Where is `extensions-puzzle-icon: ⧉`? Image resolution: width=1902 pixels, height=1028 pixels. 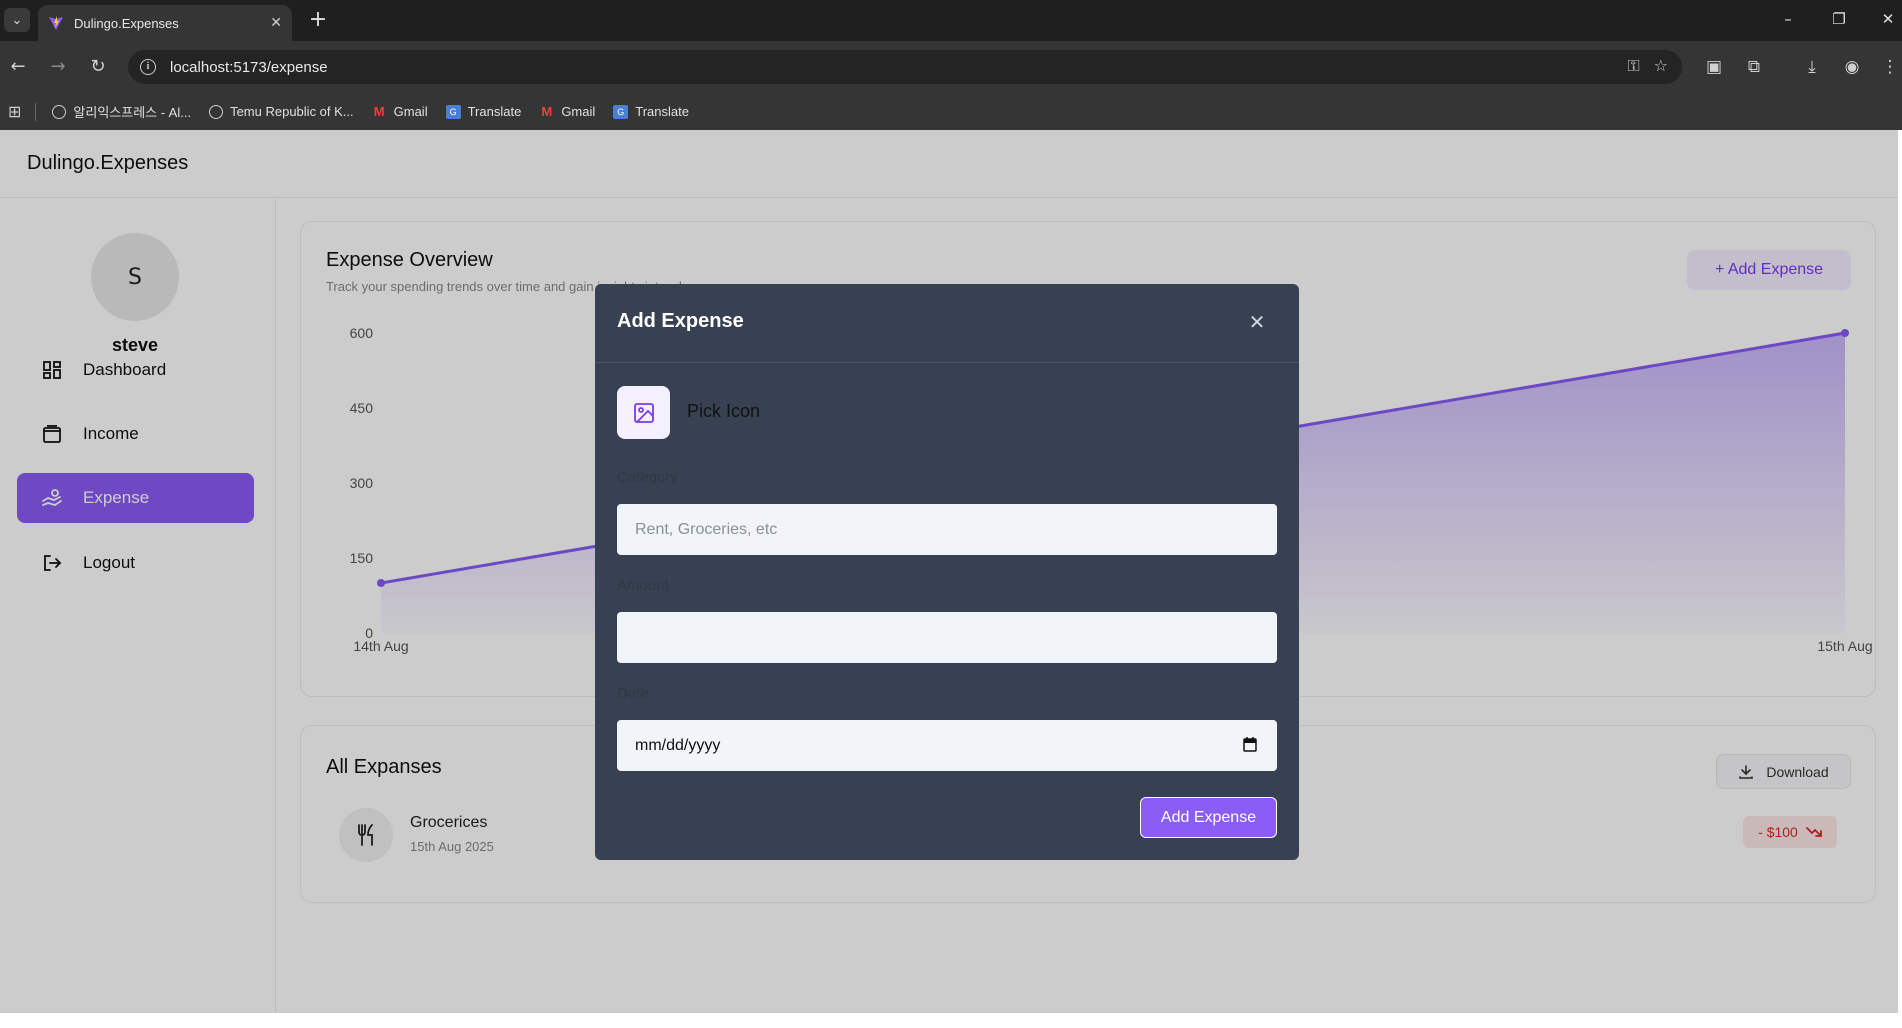 extensions-puzzle-icon: ⧉ is located at coordinates (1754, 67).